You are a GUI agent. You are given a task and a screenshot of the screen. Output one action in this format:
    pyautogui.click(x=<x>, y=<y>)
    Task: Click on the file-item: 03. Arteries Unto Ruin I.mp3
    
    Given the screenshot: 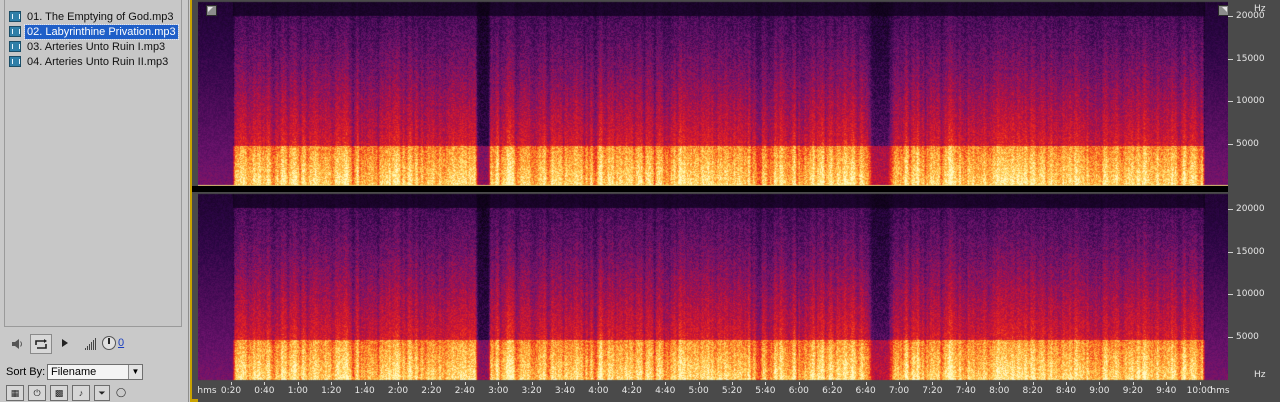 What is the action you would take?
    pyautogui.click(x=88, y=47)
    